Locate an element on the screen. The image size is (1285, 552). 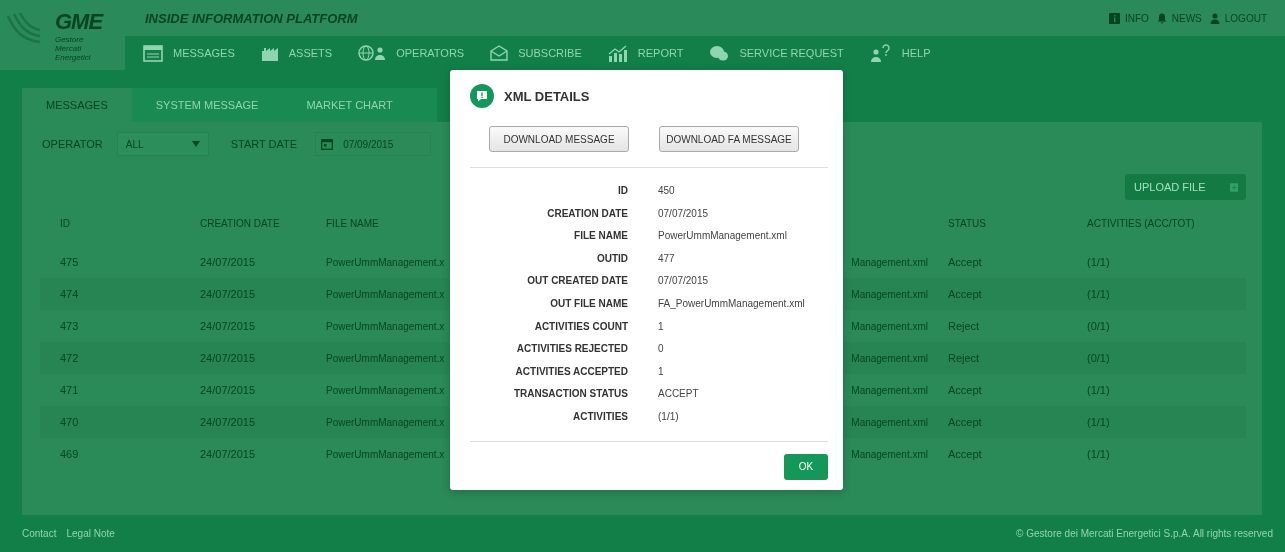
header-link: INFO is located at coordinates (1128, 18).